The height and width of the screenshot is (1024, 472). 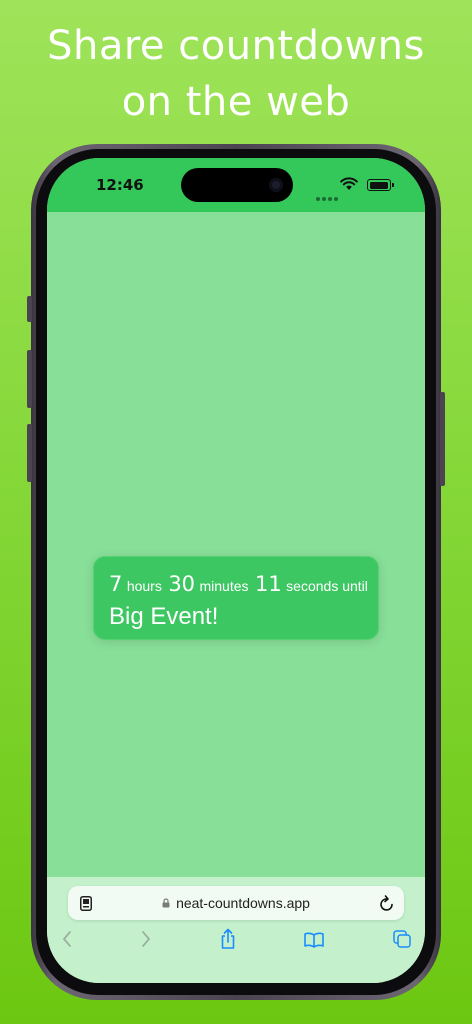 I want to click on address-bar: neat-countdowns.app, so click(x=236, y=903).